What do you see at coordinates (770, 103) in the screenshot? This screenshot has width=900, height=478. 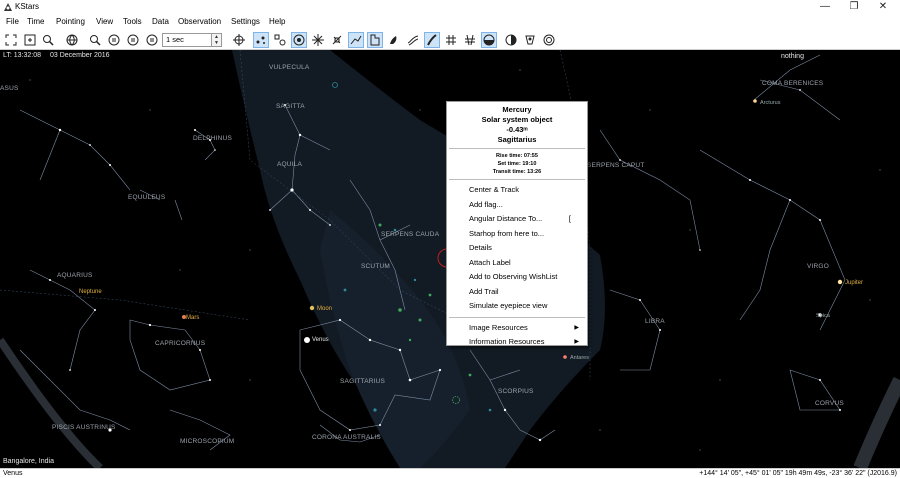 I see `label-arcturus: Arcturus` at bounding box center [770, 103].